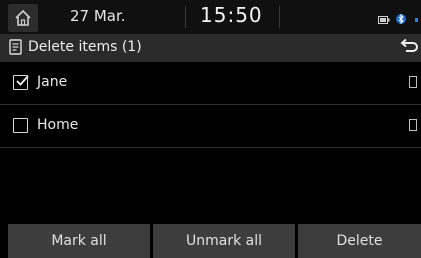  What do you see at coordinates (417, 20) in the screenshot?
I see `signal-icon` at bounding box center [417, 20].